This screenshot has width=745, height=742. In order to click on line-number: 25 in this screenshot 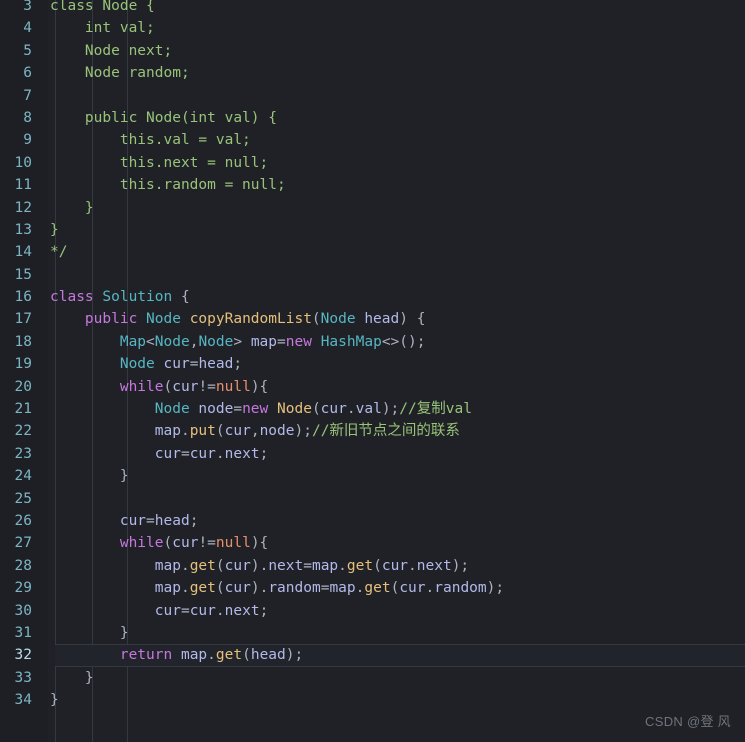, I will do `click(20, 499)`.